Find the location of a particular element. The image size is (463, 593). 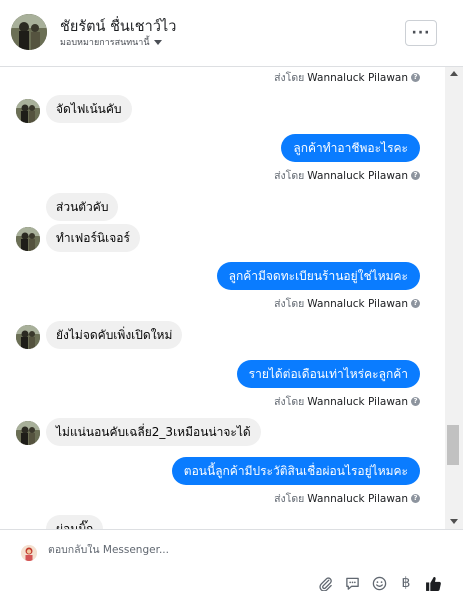

baht-icon: ฿ is located at coordinates (406, 583).